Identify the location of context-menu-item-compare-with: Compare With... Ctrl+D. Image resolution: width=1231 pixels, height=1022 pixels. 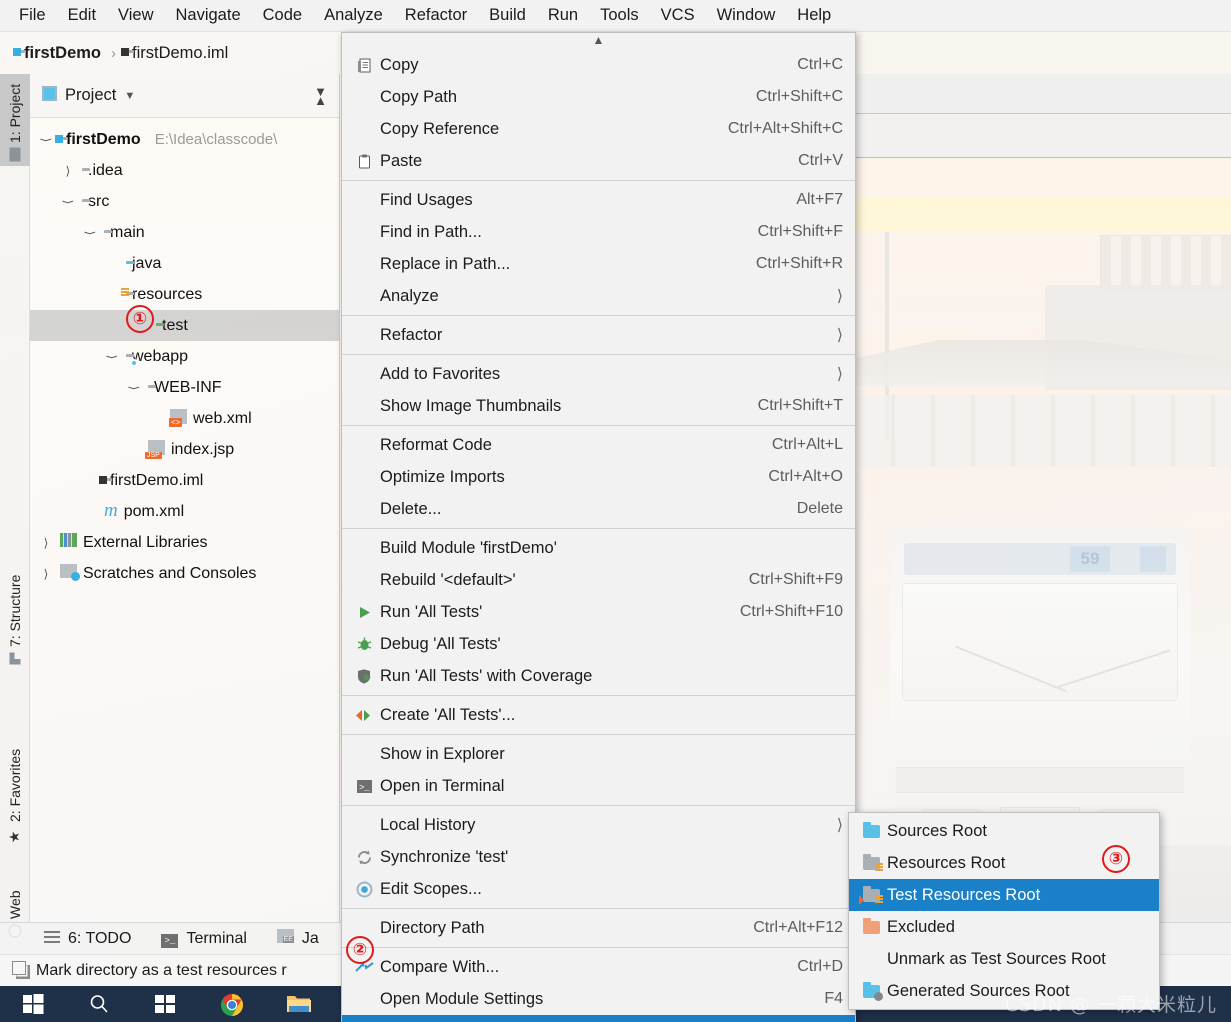
(598, 967).